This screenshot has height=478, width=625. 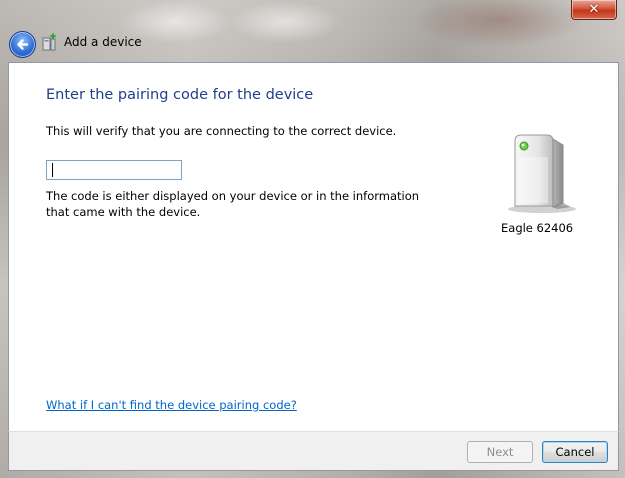 I want to click on back-arrow-icon, so click(x=23, y=44).